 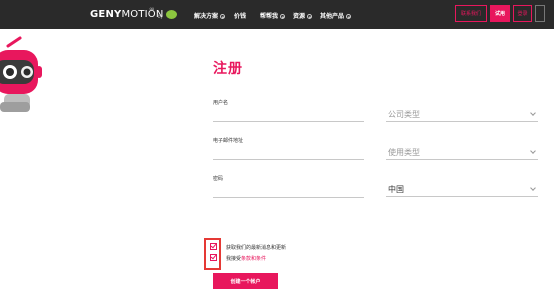 What do you see at coordinates (540, 13) in the screenshot?
I see `cropped-nav-element` at bounding box center [540, 13].